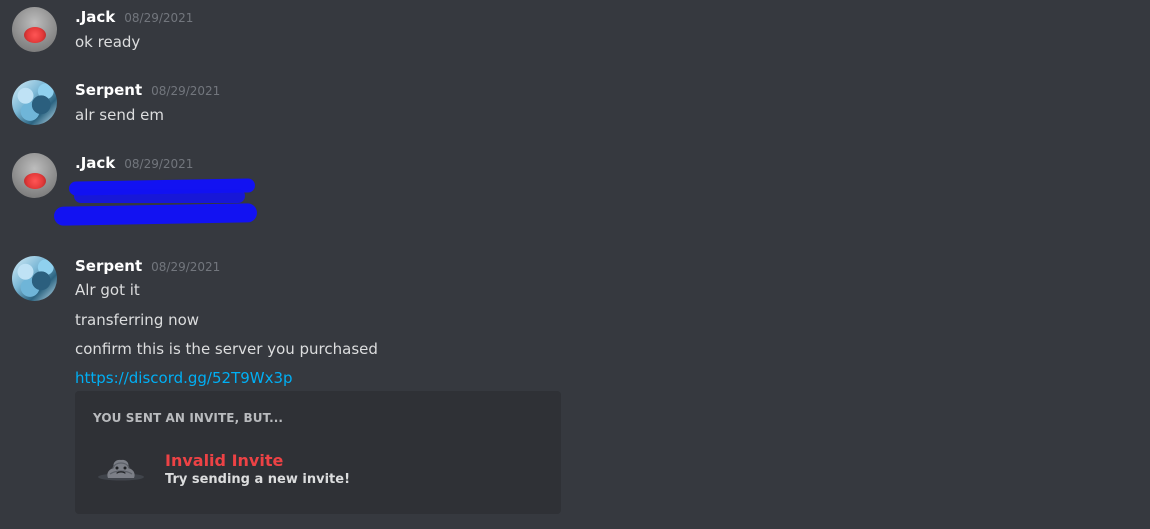  I want to click on invite-link-text: https://discord.gg/52T9Wx3p, so click(184, 378).